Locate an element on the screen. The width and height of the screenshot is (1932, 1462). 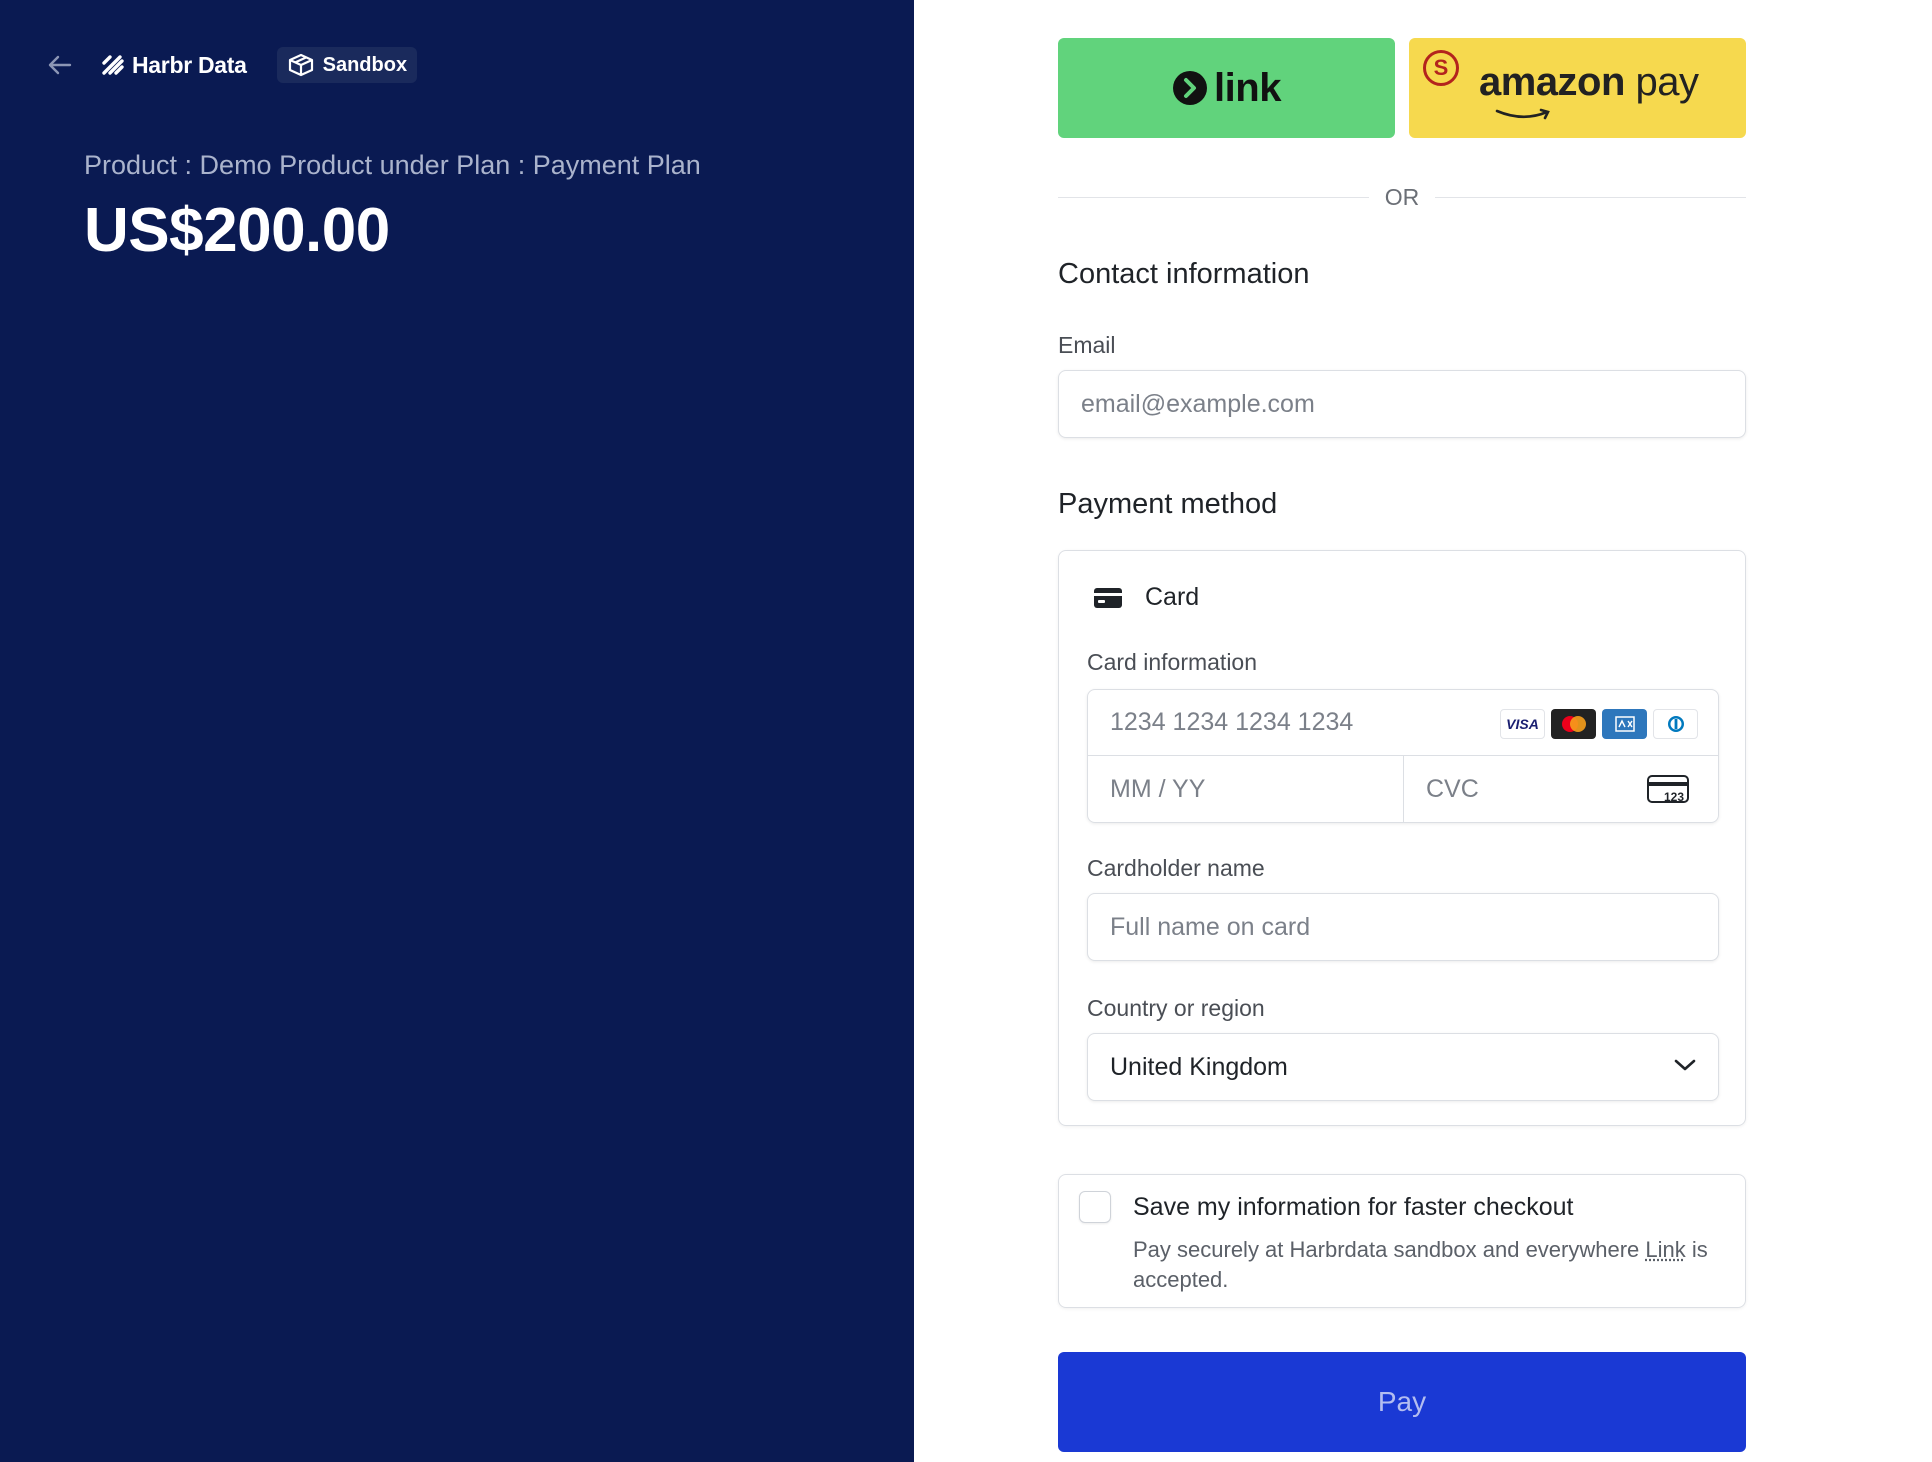
mastercard-icon is located at coordinates (1573, 724).